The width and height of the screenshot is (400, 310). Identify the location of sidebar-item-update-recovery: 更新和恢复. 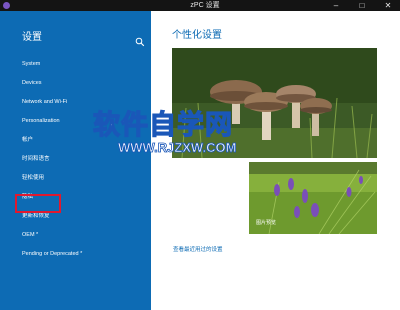
(36, 216).